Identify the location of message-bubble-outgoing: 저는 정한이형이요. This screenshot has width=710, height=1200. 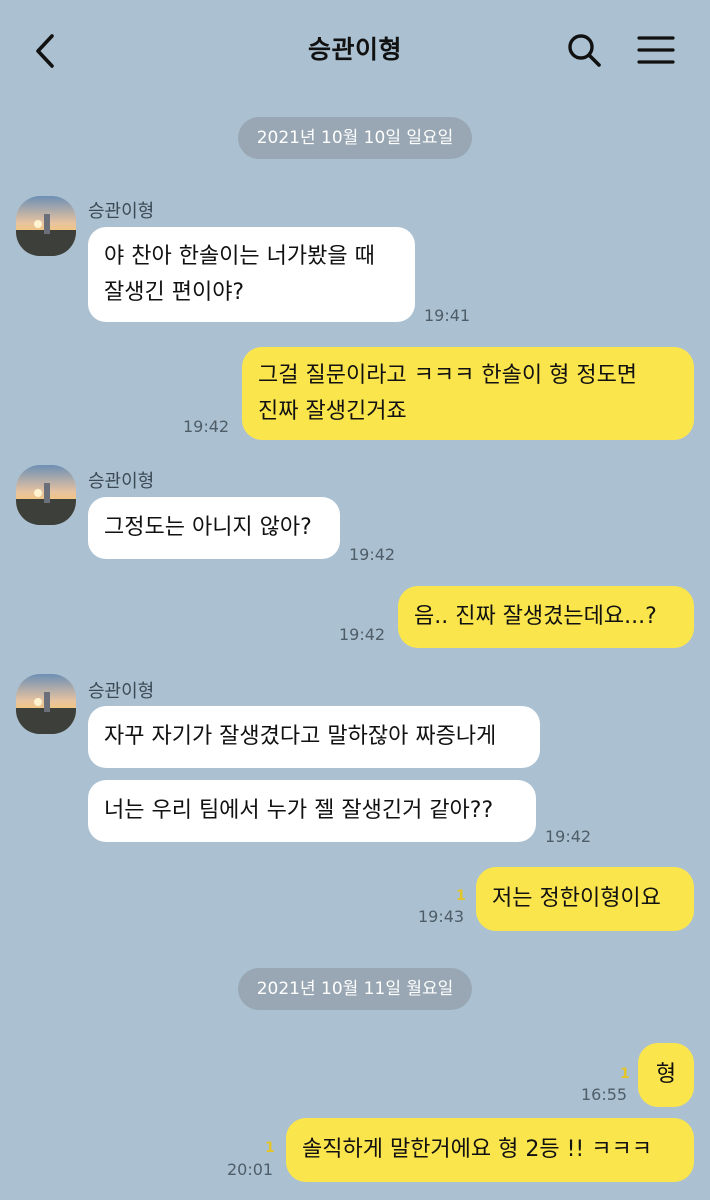
(585, 899).